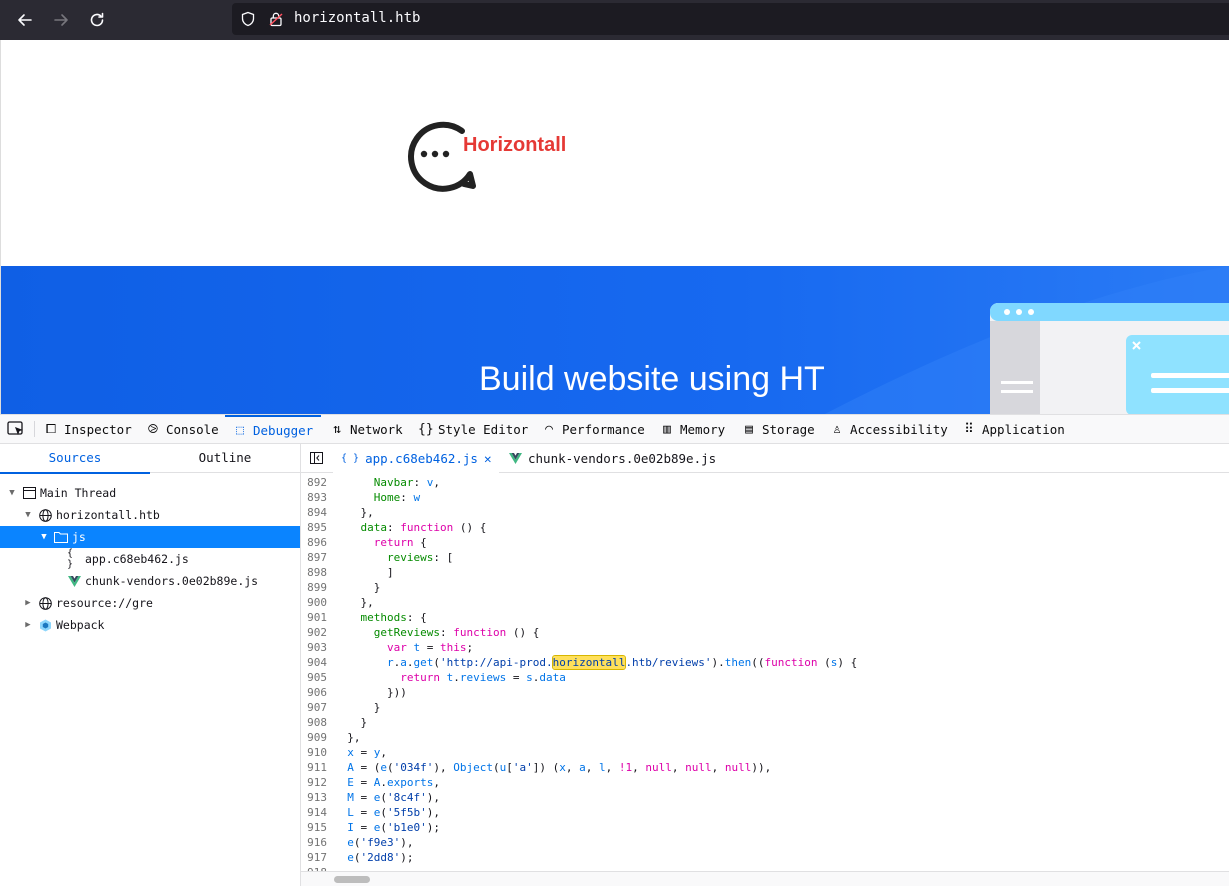 Image resolution: width=1229 pixels, height=886 pixels. What do you see at coordinates (150, 581) in the screenshot?
I see `tree-item-chunk-vendors-js: chunk-vendors.0e02b89e.js` at bounding box center [150, 581].